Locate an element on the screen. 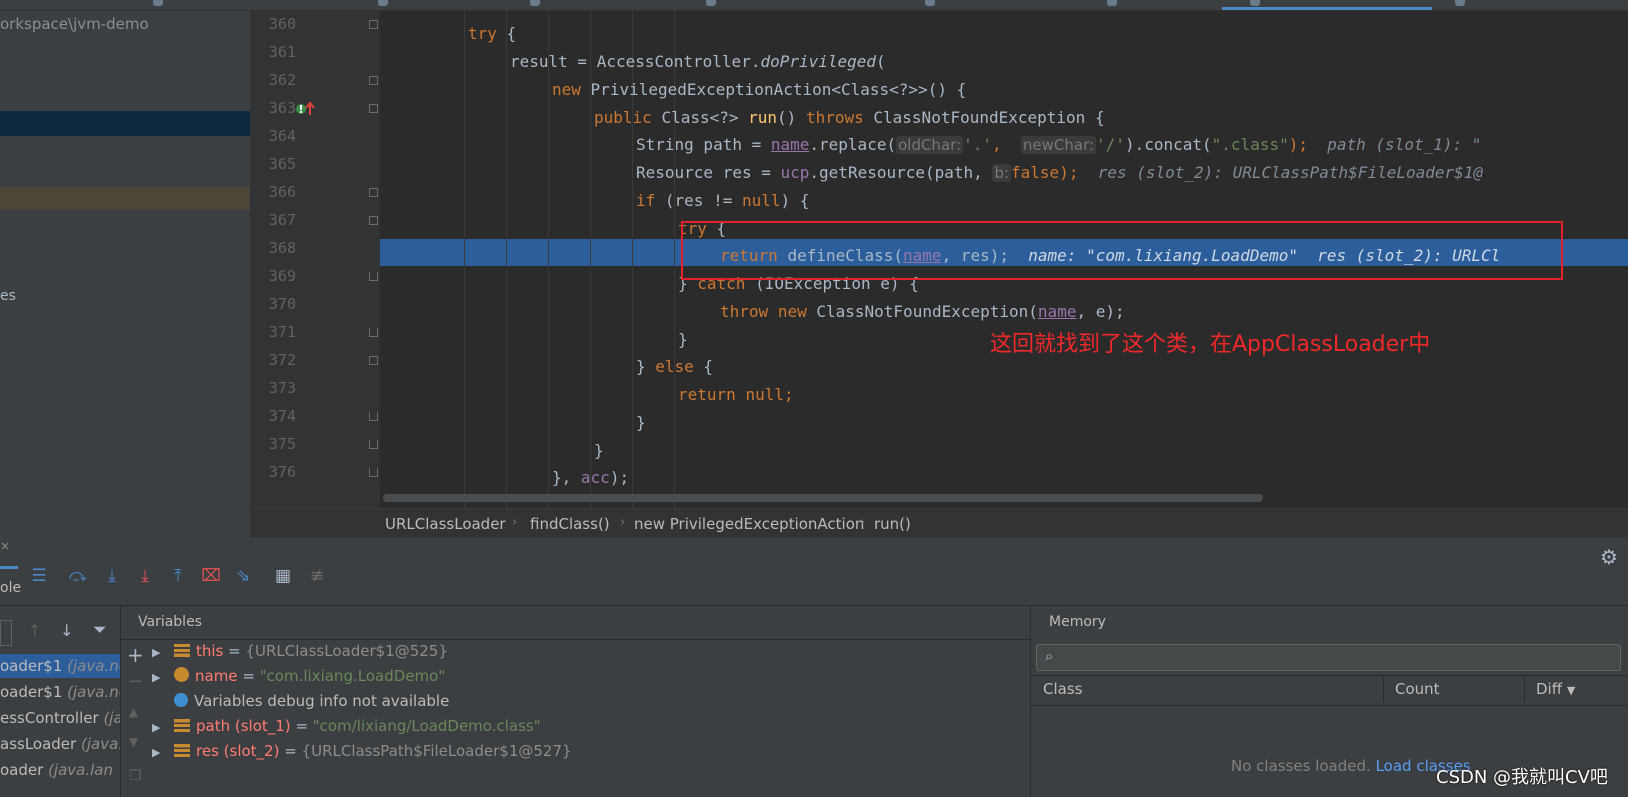 Image resolution: width=1628 pixels, height=797 pixels. drop-frame-icon: ⌧ is located at coordinates (211, 576).